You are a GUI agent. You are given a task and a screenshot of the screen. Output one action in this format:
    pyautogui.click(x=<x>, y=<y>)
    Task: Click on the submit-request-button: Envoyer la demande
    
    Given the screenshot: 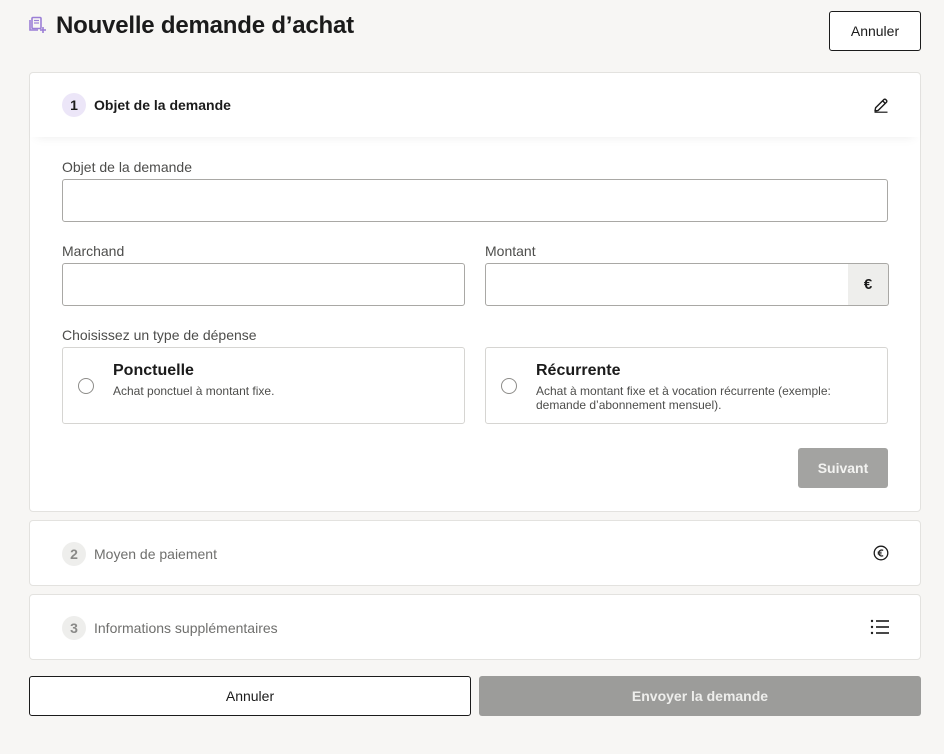 What is the action you would take?
    pyautogui.click(x=700, y=696)
    